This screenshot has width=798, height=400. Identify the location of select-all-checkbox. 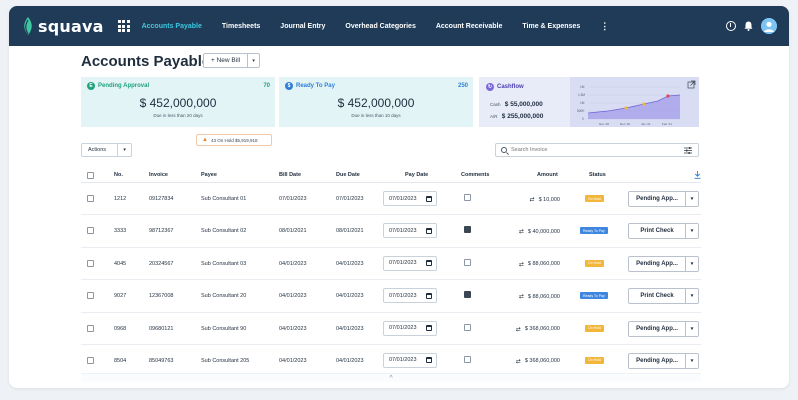
(90, 175).